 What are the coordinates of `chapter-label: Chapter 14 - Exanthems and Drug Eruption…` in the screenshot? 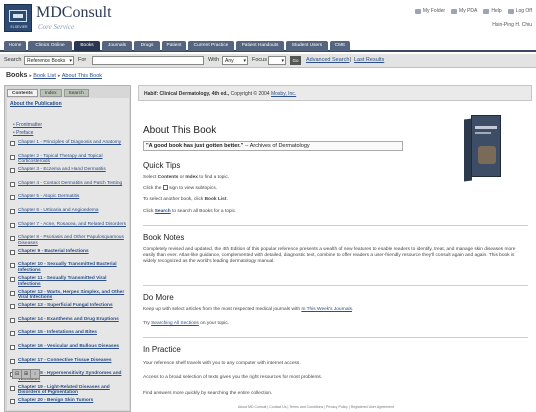 It's located at (68, 320).